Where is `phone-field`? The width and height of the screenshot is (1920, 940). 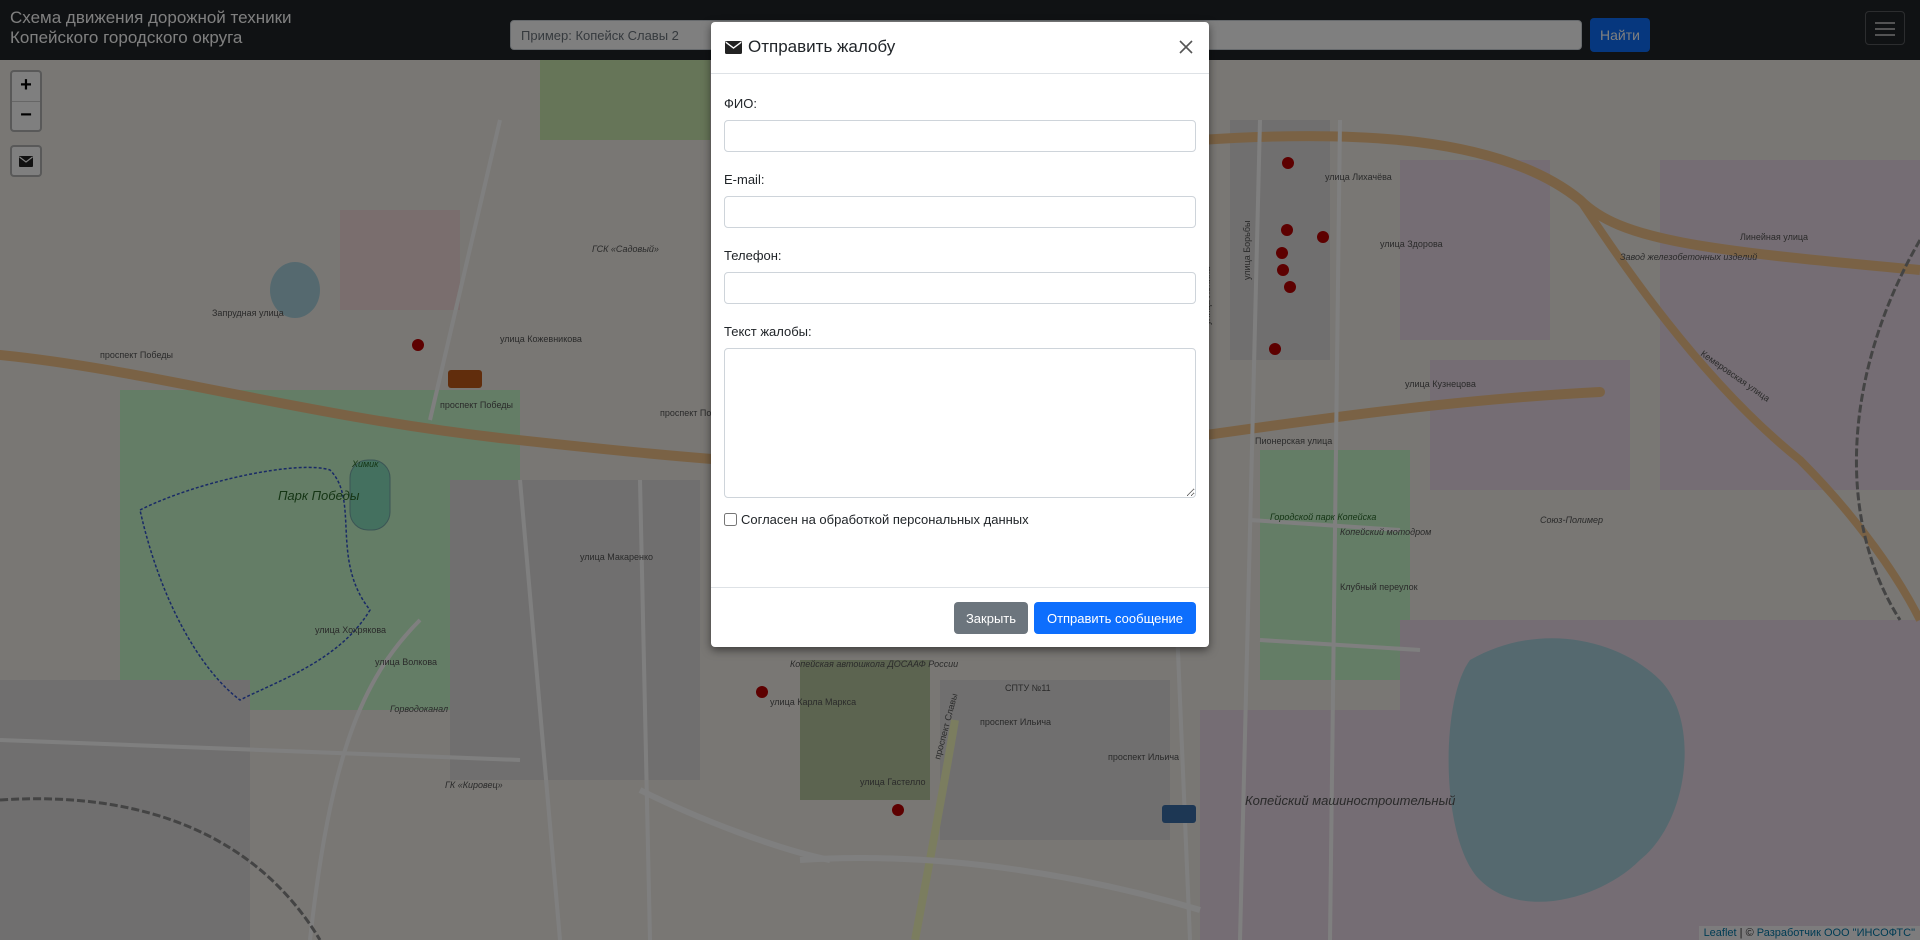
phone-field is located at coordinates (960, 288).